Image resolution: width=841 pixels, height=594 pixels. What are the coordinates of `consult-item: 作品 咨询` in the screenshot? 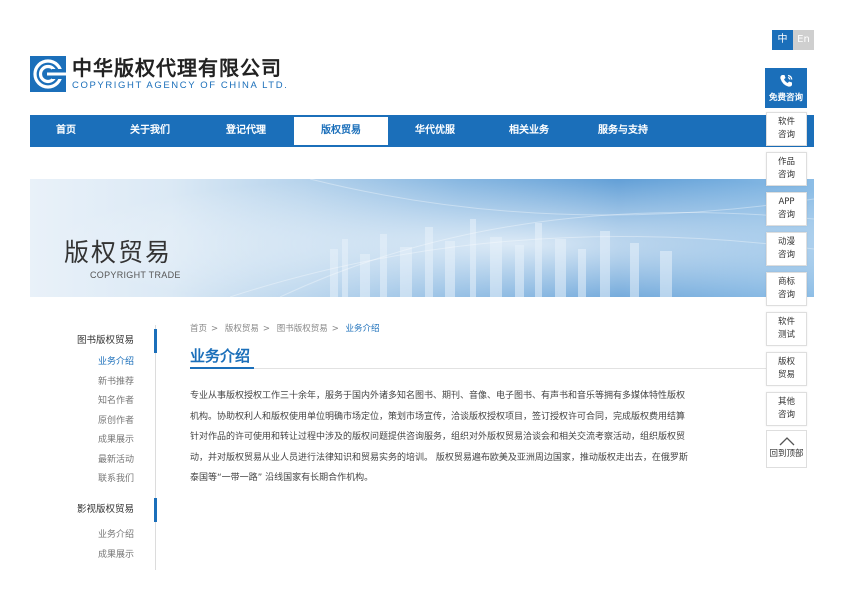 It's located at (786, 169).